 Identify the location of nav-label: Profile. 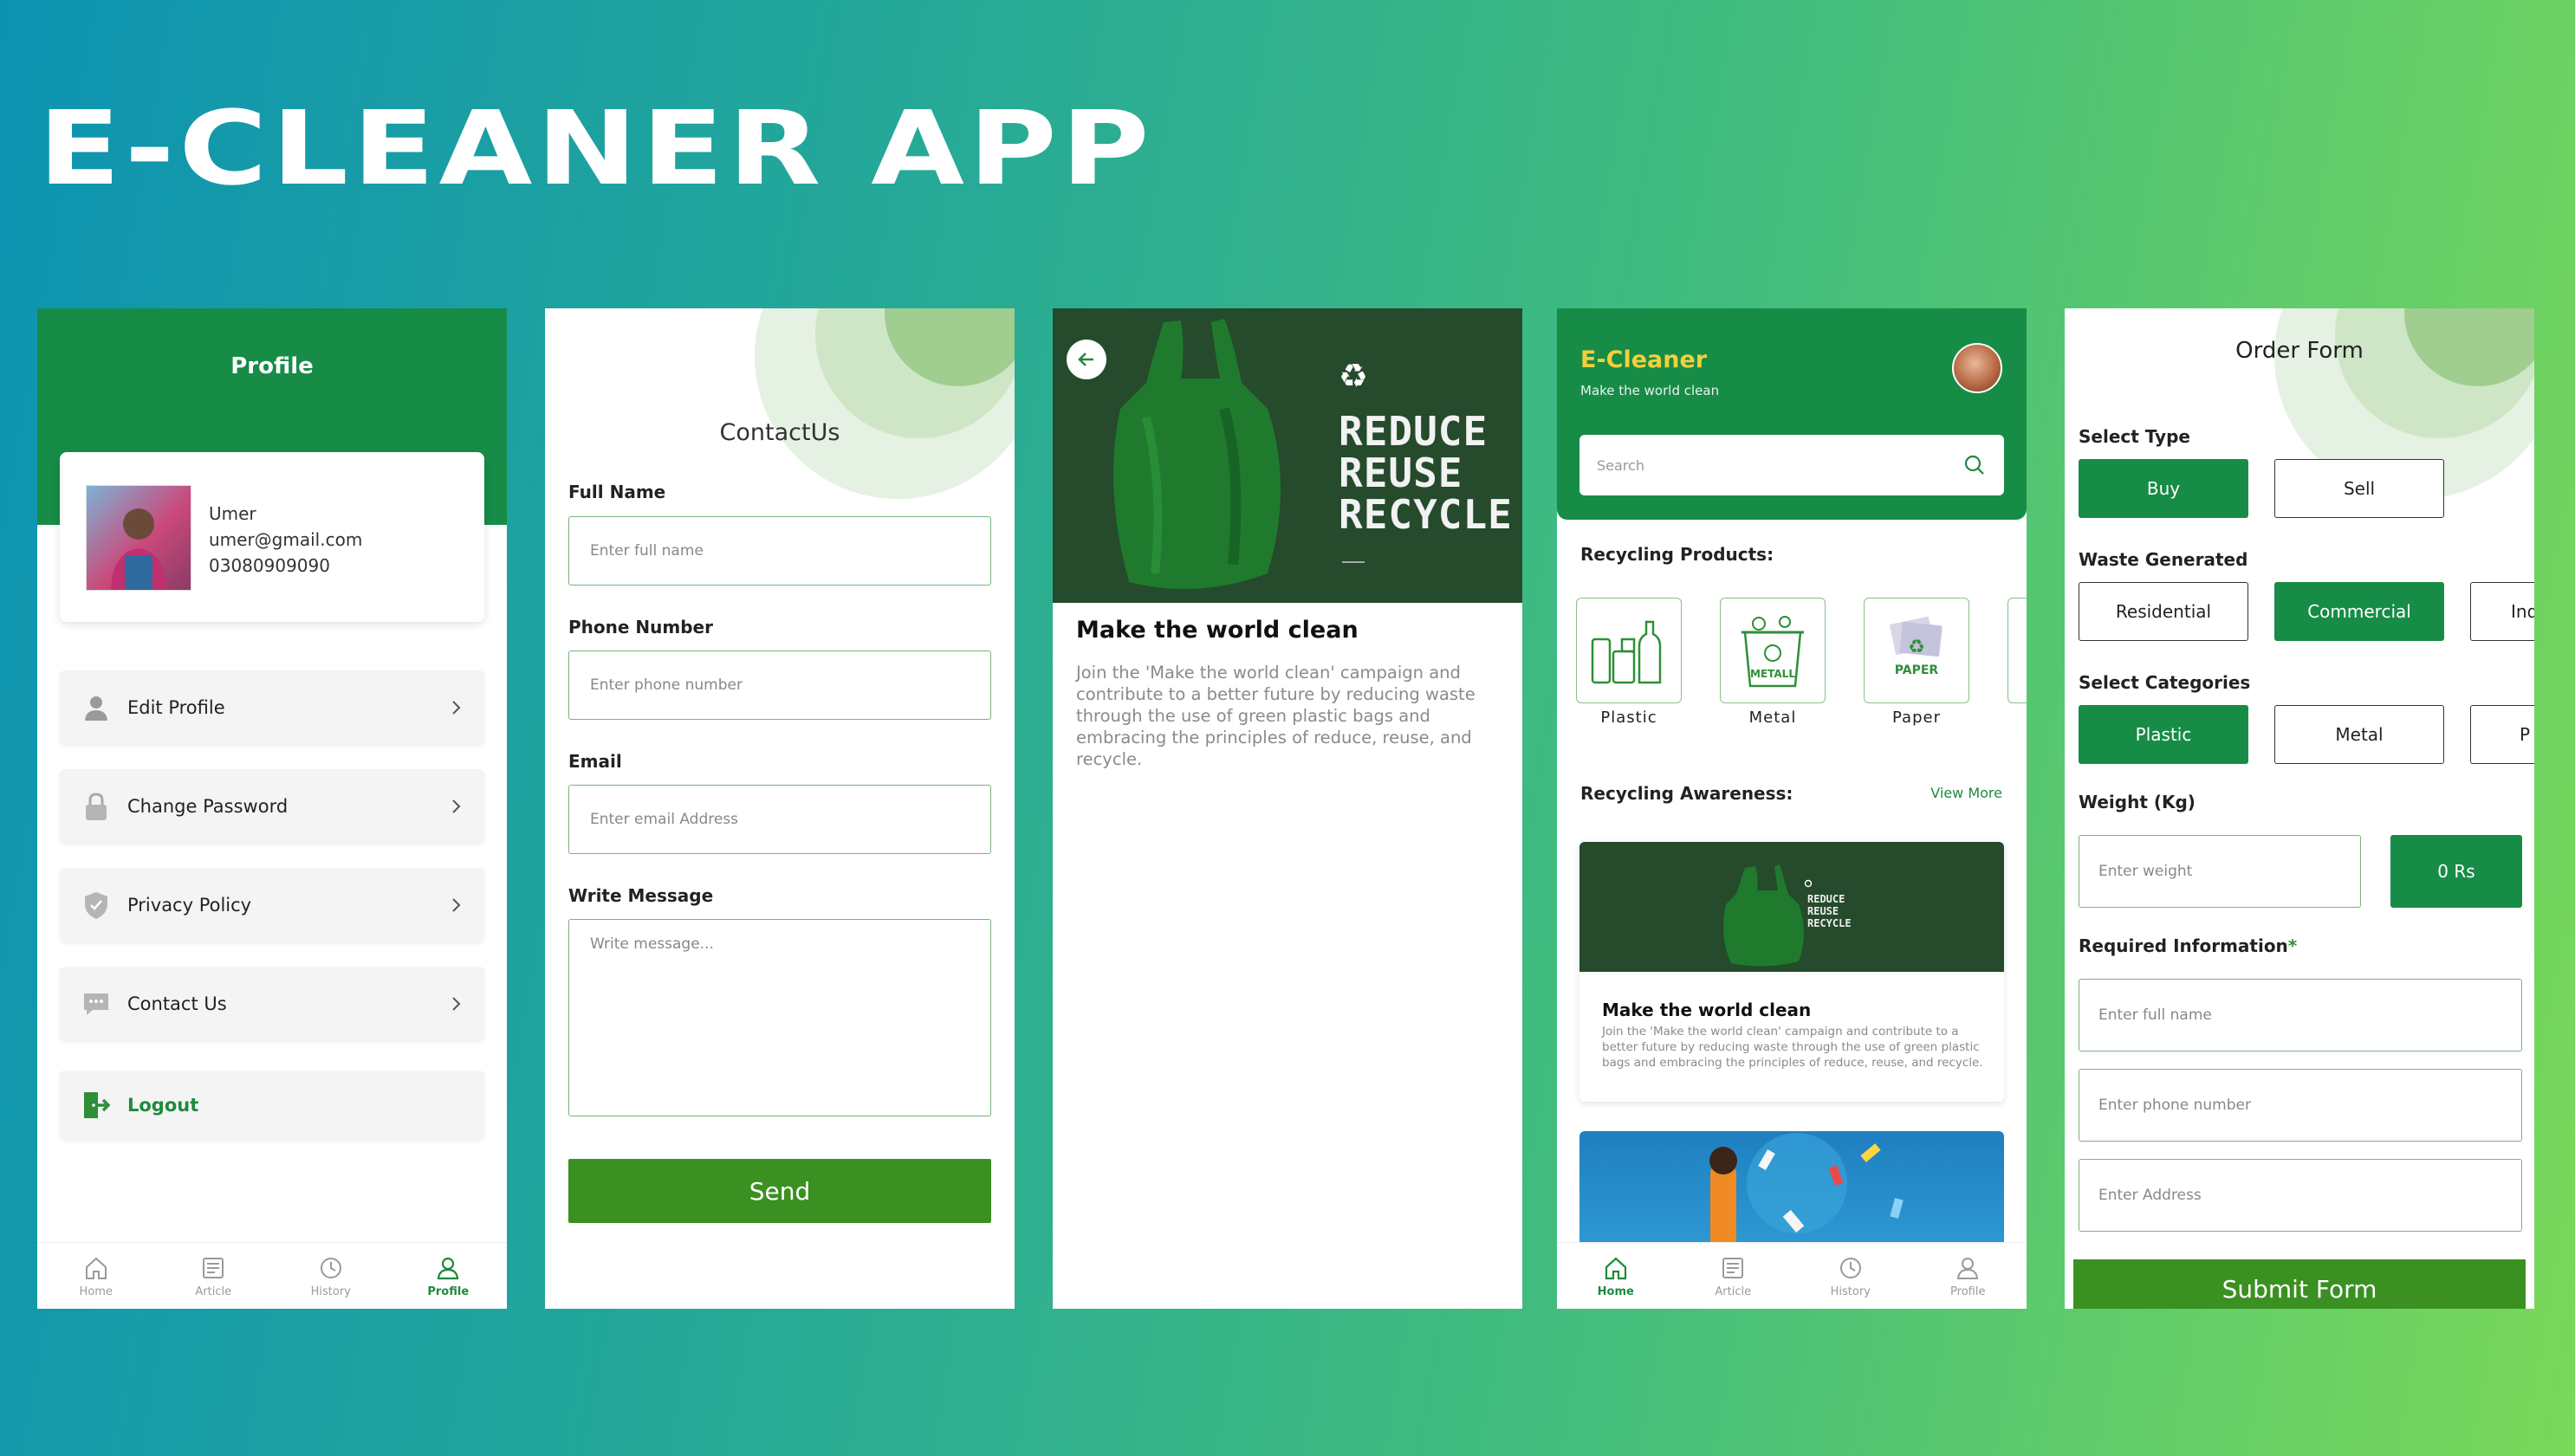
(449, 1291).